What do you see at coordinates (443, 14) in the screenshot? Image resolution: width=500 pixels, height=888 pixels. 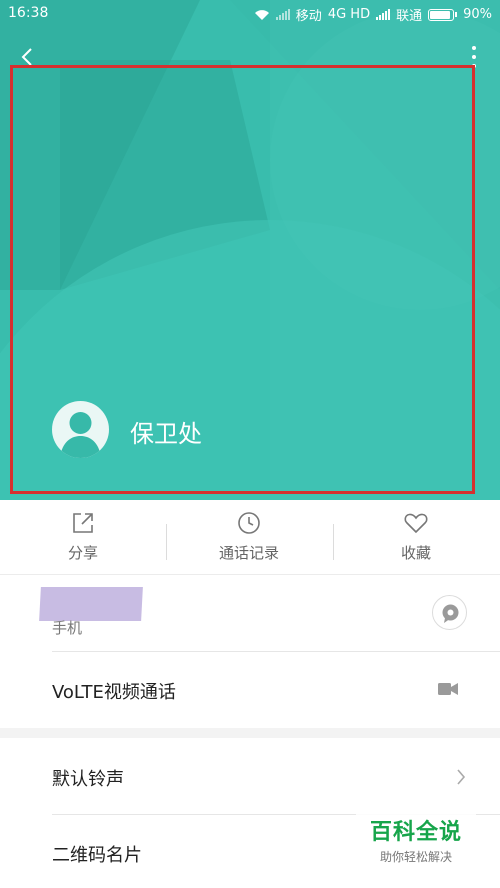 I see `battery-icon` at bounding box center [443, 14].